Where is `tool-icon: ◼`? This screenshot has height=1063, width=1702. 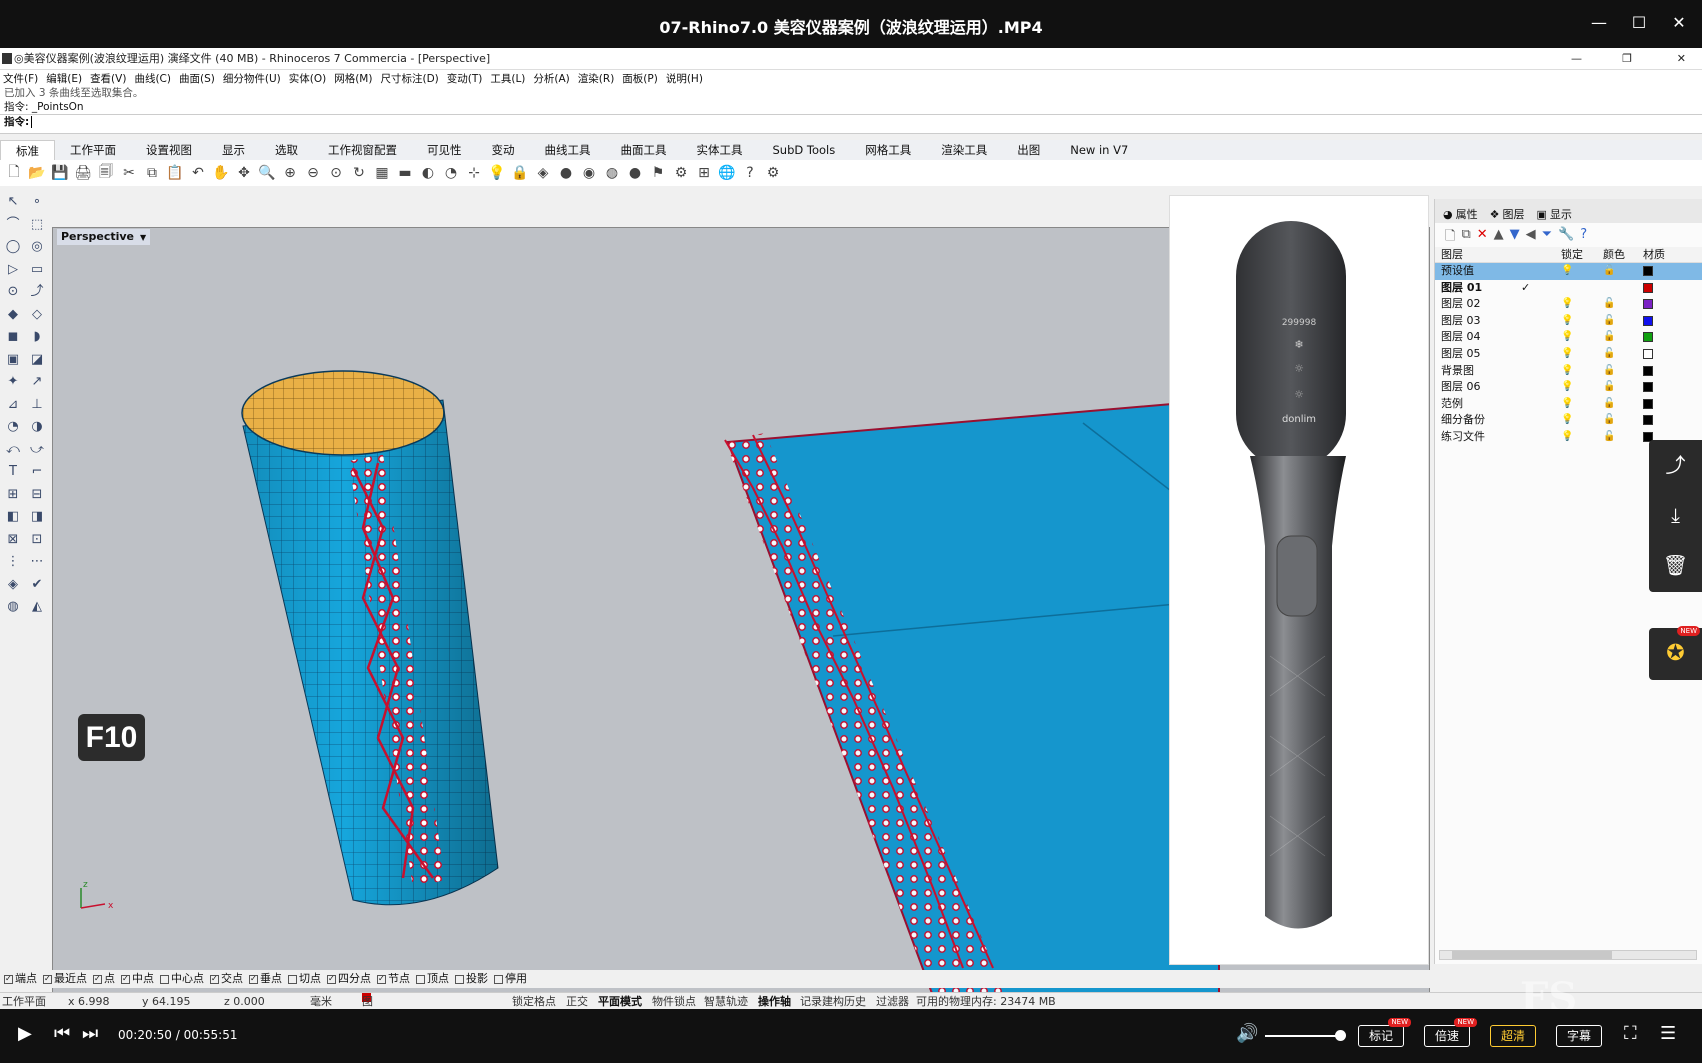
tool-icon: ◼ is located at coordinates (13, 337).